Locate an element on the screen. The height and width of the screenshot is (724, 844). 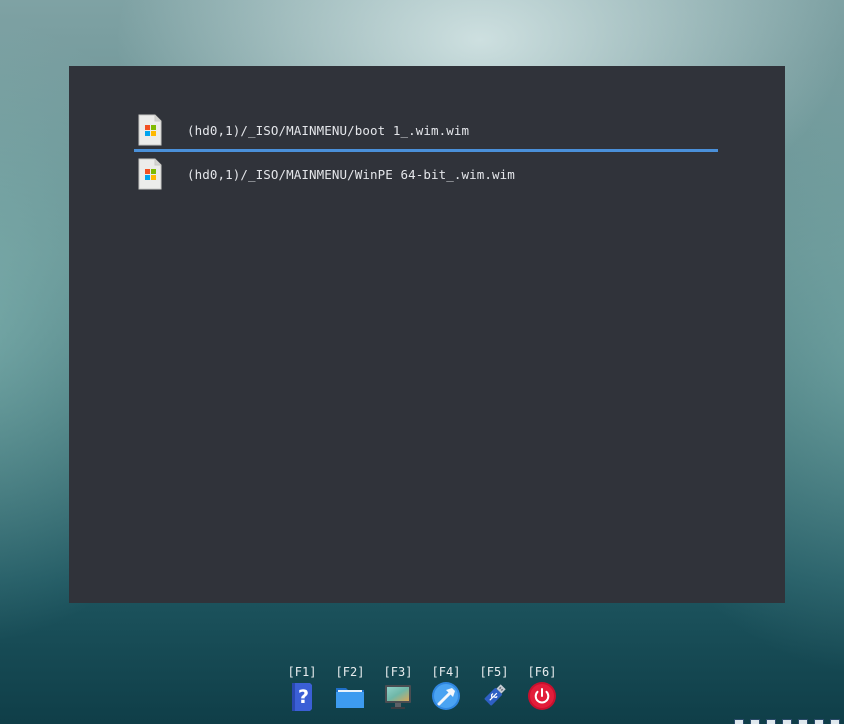
f6-power-button: [F6] is located at coordinates (542, 689).